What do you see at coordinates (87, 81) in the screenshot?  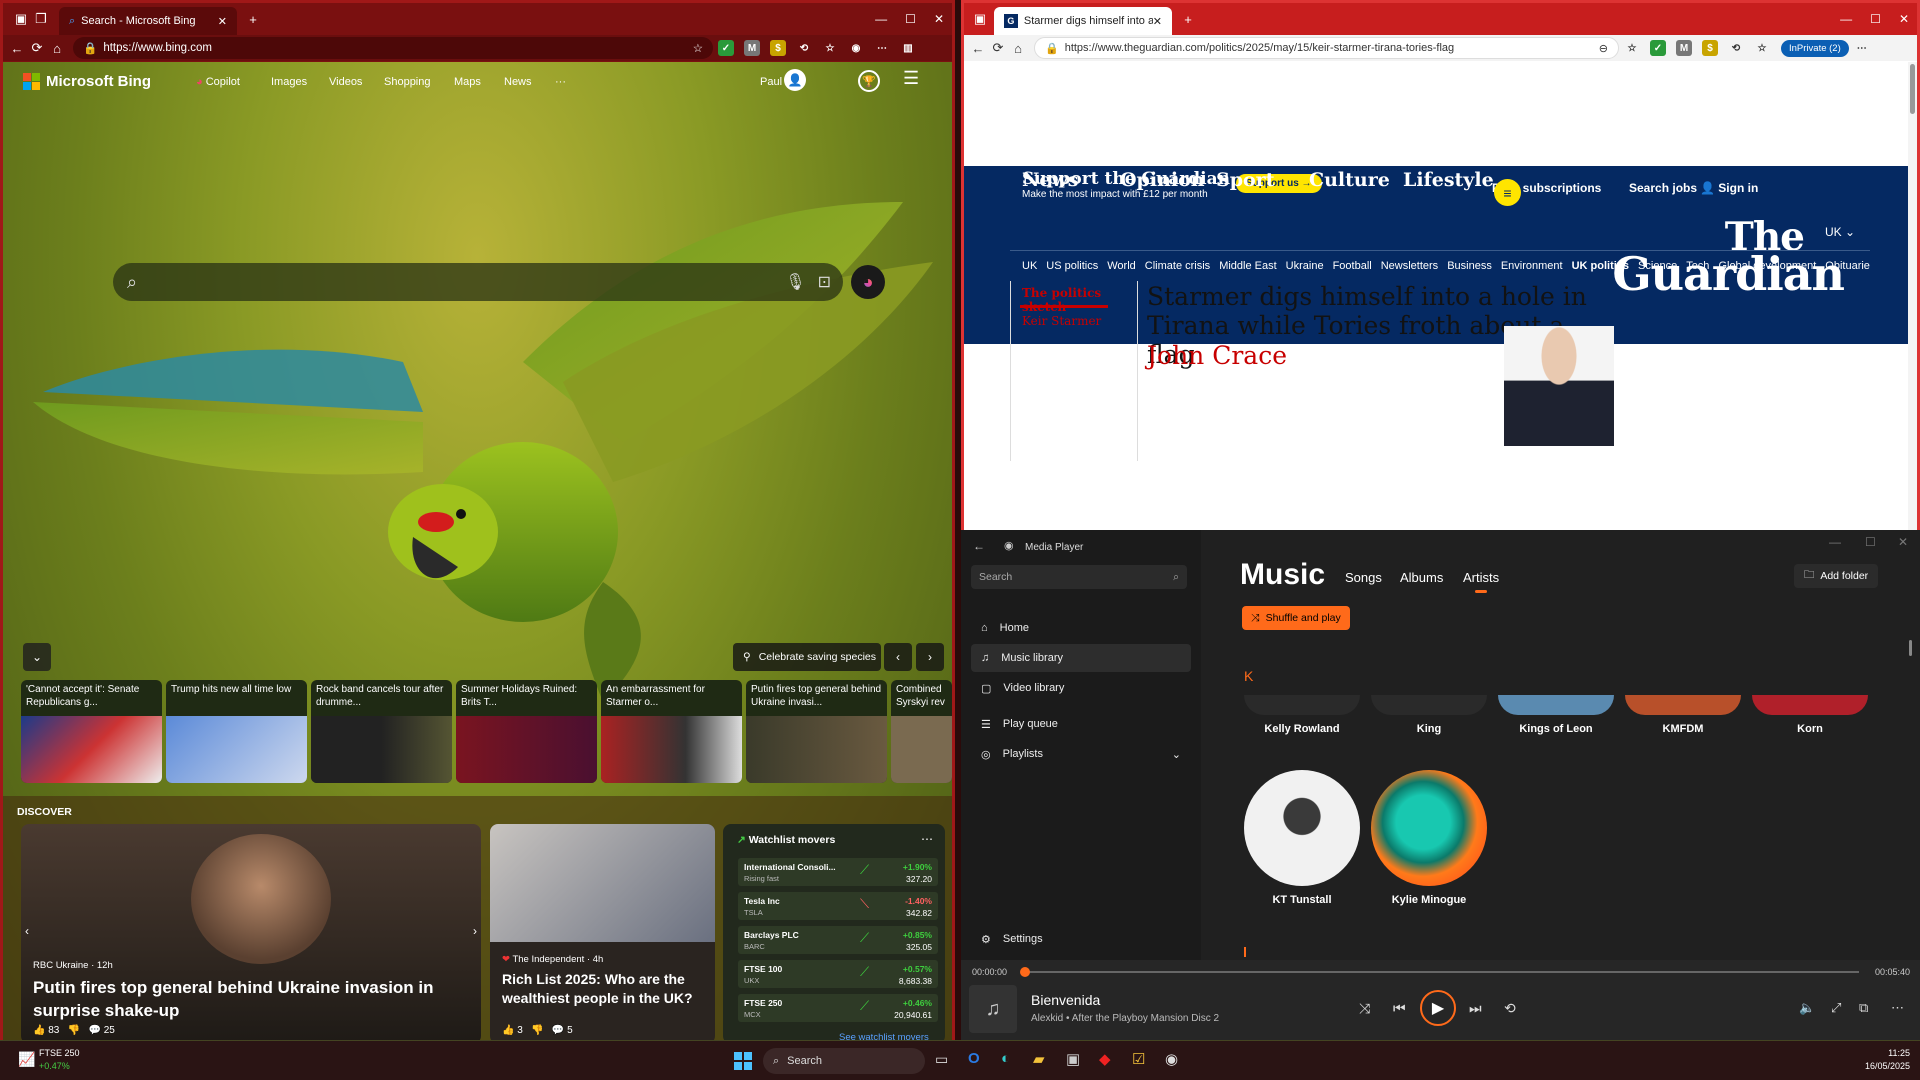 I see `bing-logo: Microsoft Bing` at bounding box center [87, 81].